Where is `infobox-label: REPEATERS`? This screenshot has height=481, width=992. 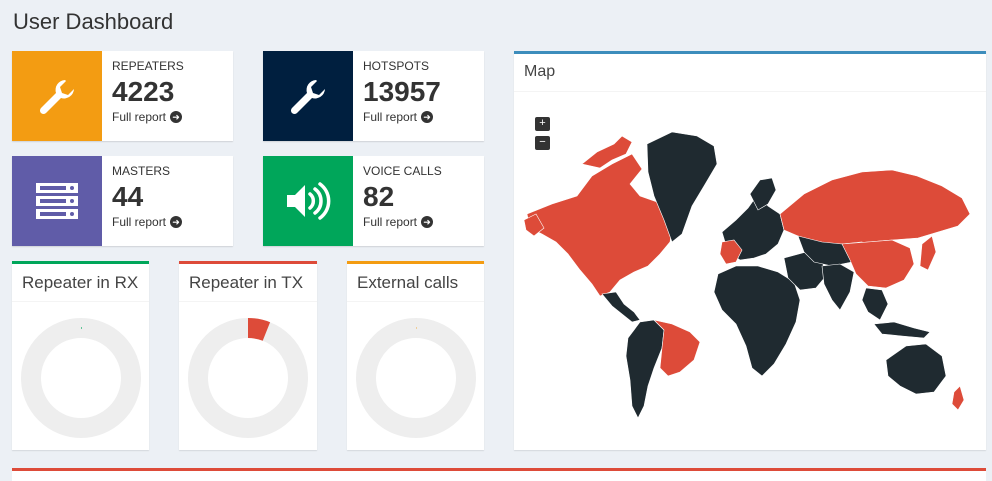 infobox-label: REPEATERS is located at coordinates (148, 66).